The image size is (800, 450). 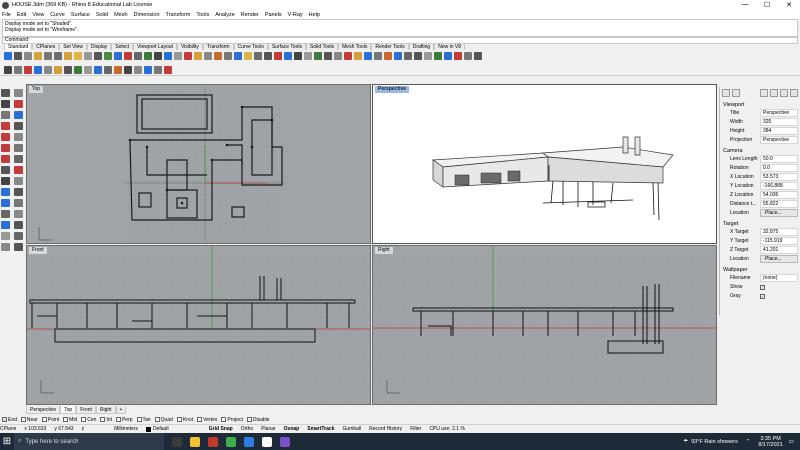 What do you see at coordinates (86, 410) in the screenshot?
I see `viewport-tab-front: Front` at bounding box center [86, 410].